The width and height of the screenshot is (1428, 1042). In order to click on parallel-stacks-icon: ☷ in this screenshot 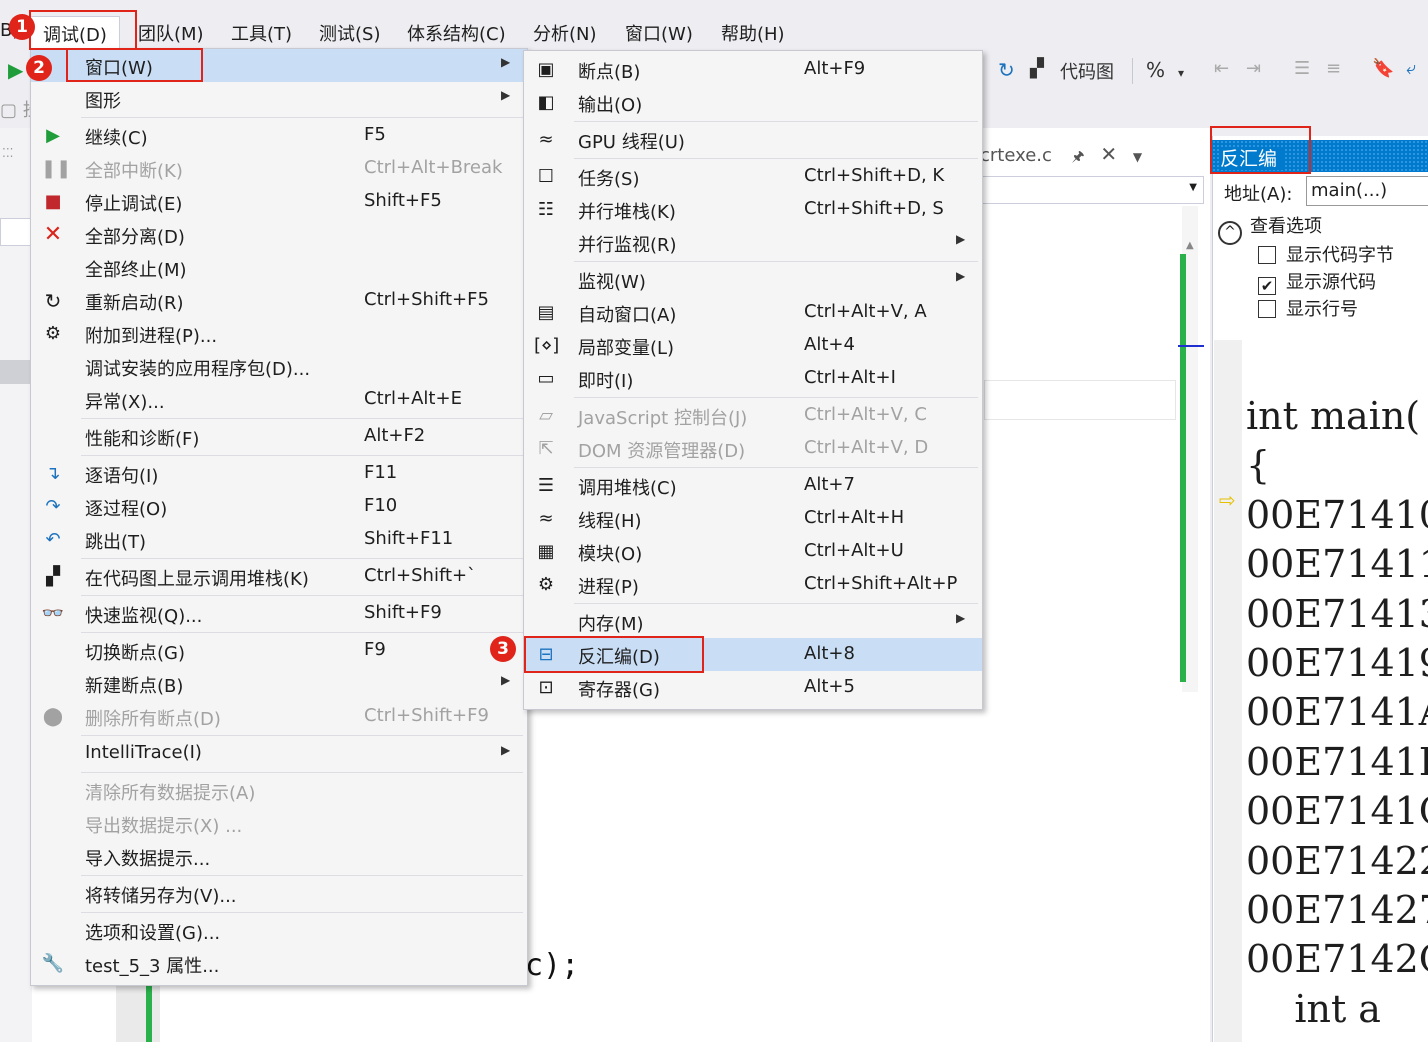, I will do `click(546, 209)`.